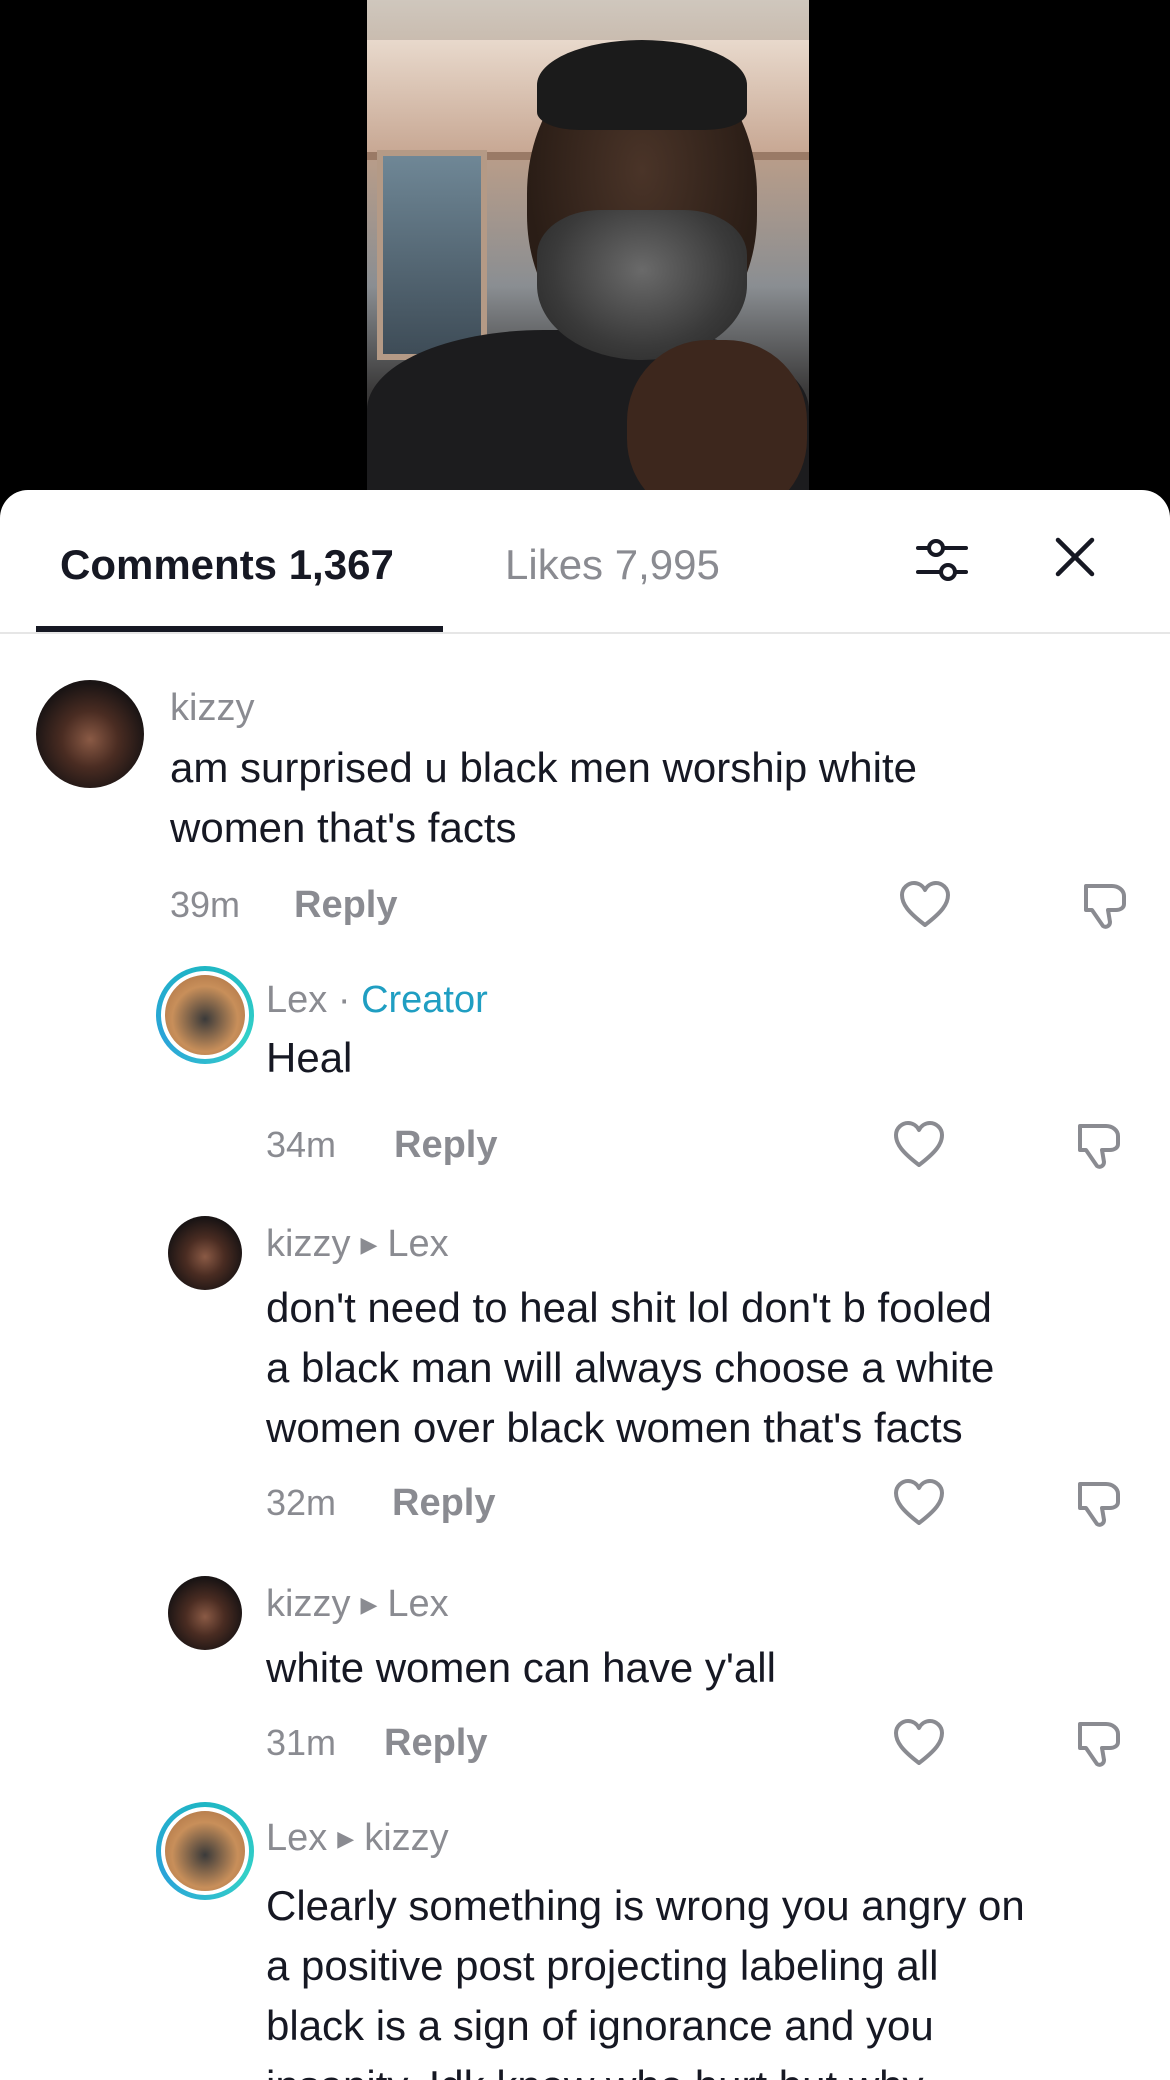 This screenshot has width=1170, height=2080. I want to click on comment-text-line: a positive post projecting labeling all, so click(602, 1965).